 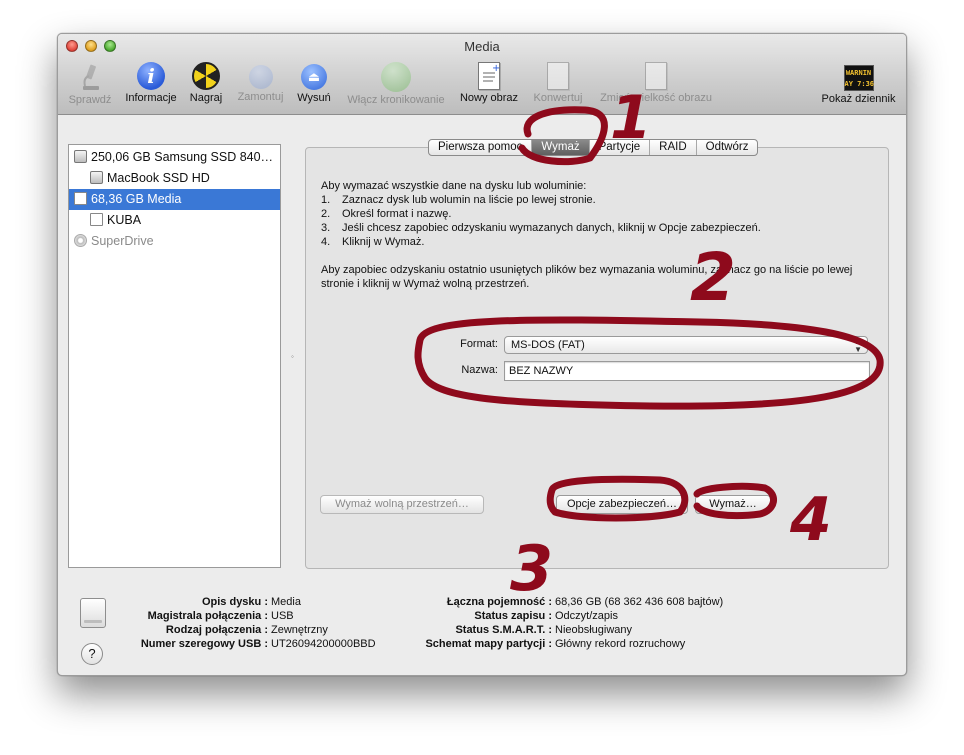 I want to click on toolbar-convert-button: Konwertuj, so click(x=558, y=86).